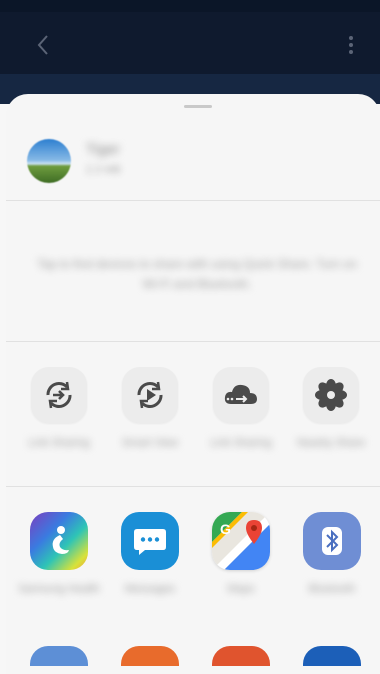  I want to click on file-meta: 2.3 MB, so click(103, 170).